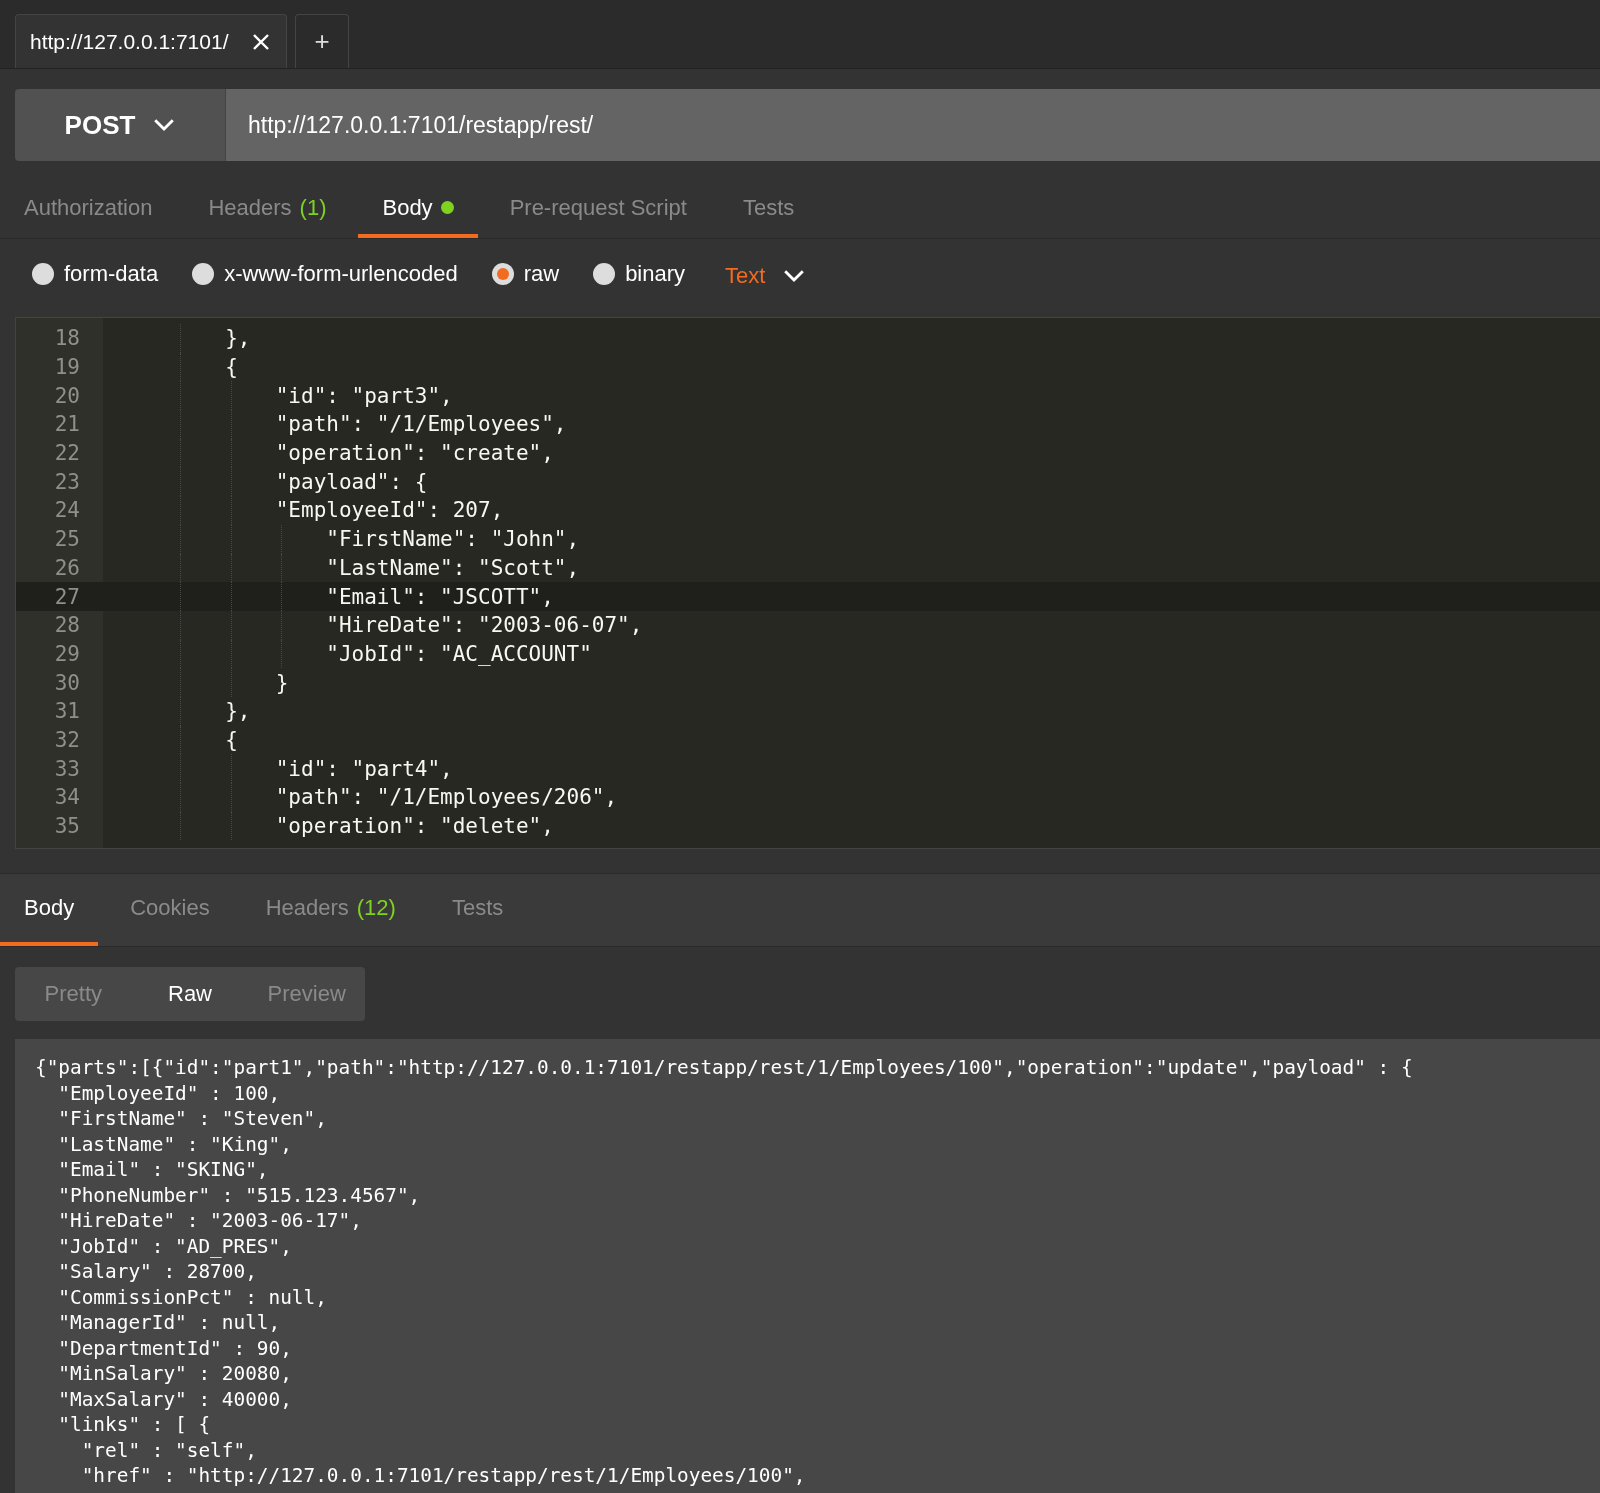  Describe the element at coordinates (175, 1399) in the screenshot. I see `response-line: "MaxSalary" : 40000,` at that location.